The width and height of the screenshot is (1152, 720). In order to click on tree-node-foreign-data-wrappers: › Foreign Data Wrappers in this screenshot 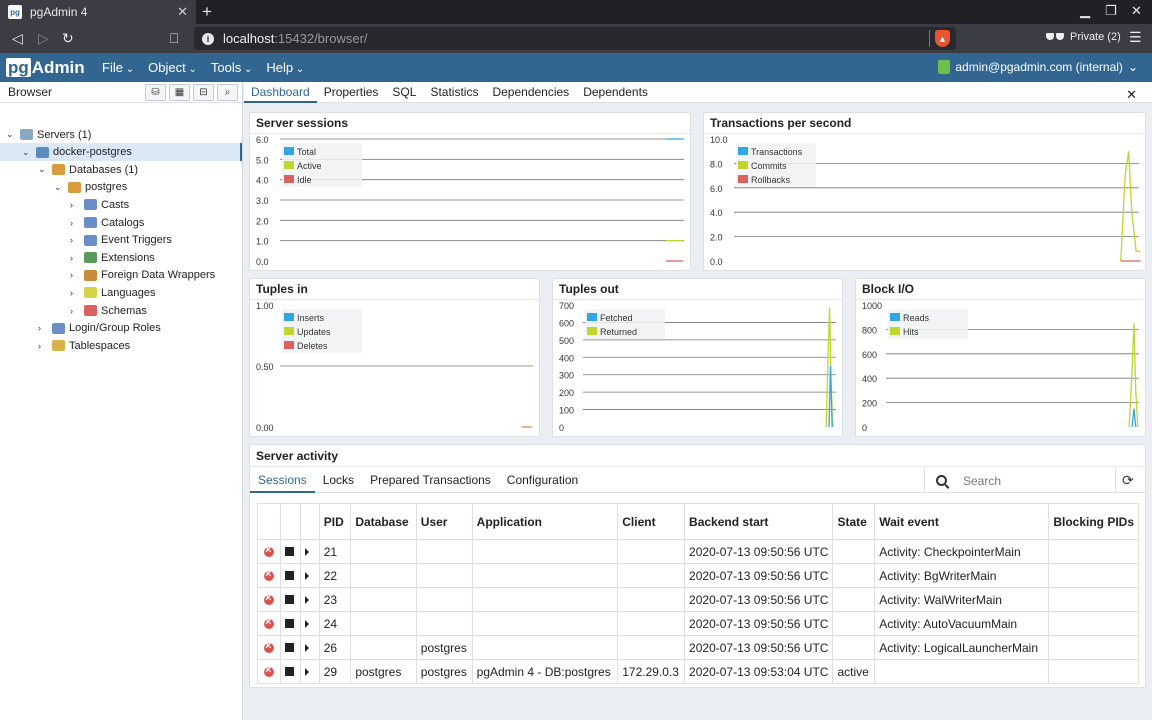, I will do `click(142, 275)`.